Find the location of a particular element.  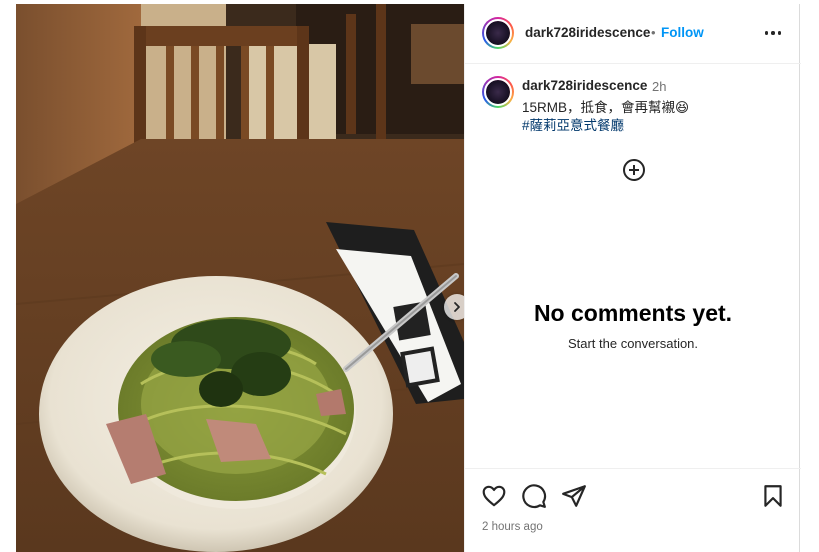

comment-button is located at coordinates (534, 496).